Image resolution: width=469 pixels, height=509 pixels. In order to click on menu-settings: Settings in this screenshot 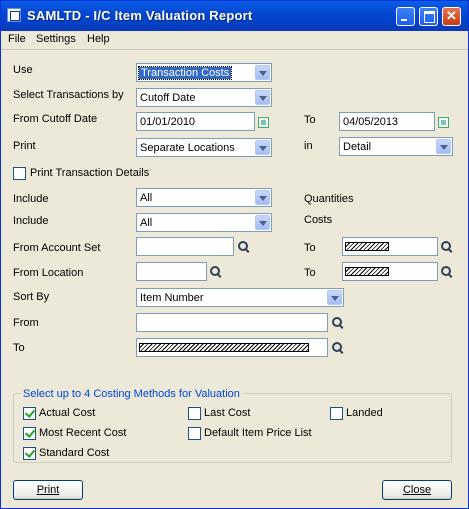, I will do `click(56, 39)`.